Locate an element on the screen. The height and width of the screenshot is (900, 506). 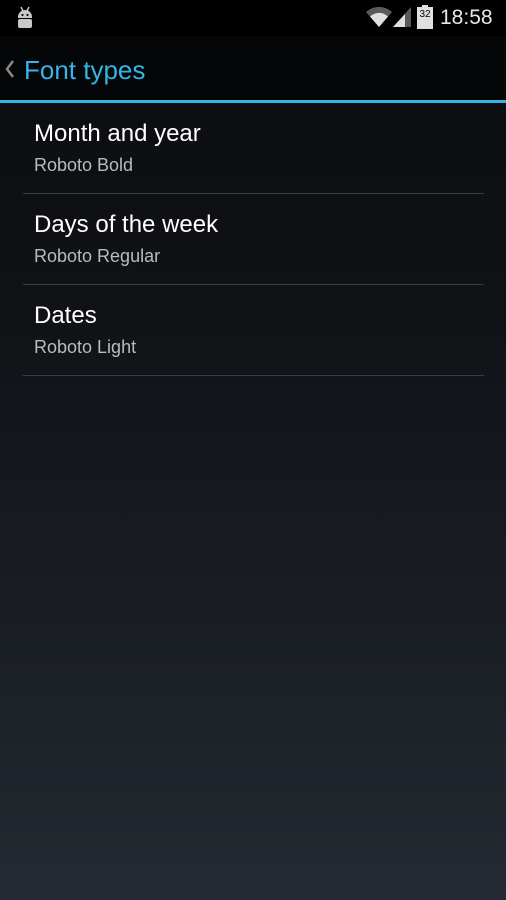
preference-summary: Roboto Regular is located at coordinates (97, 256).